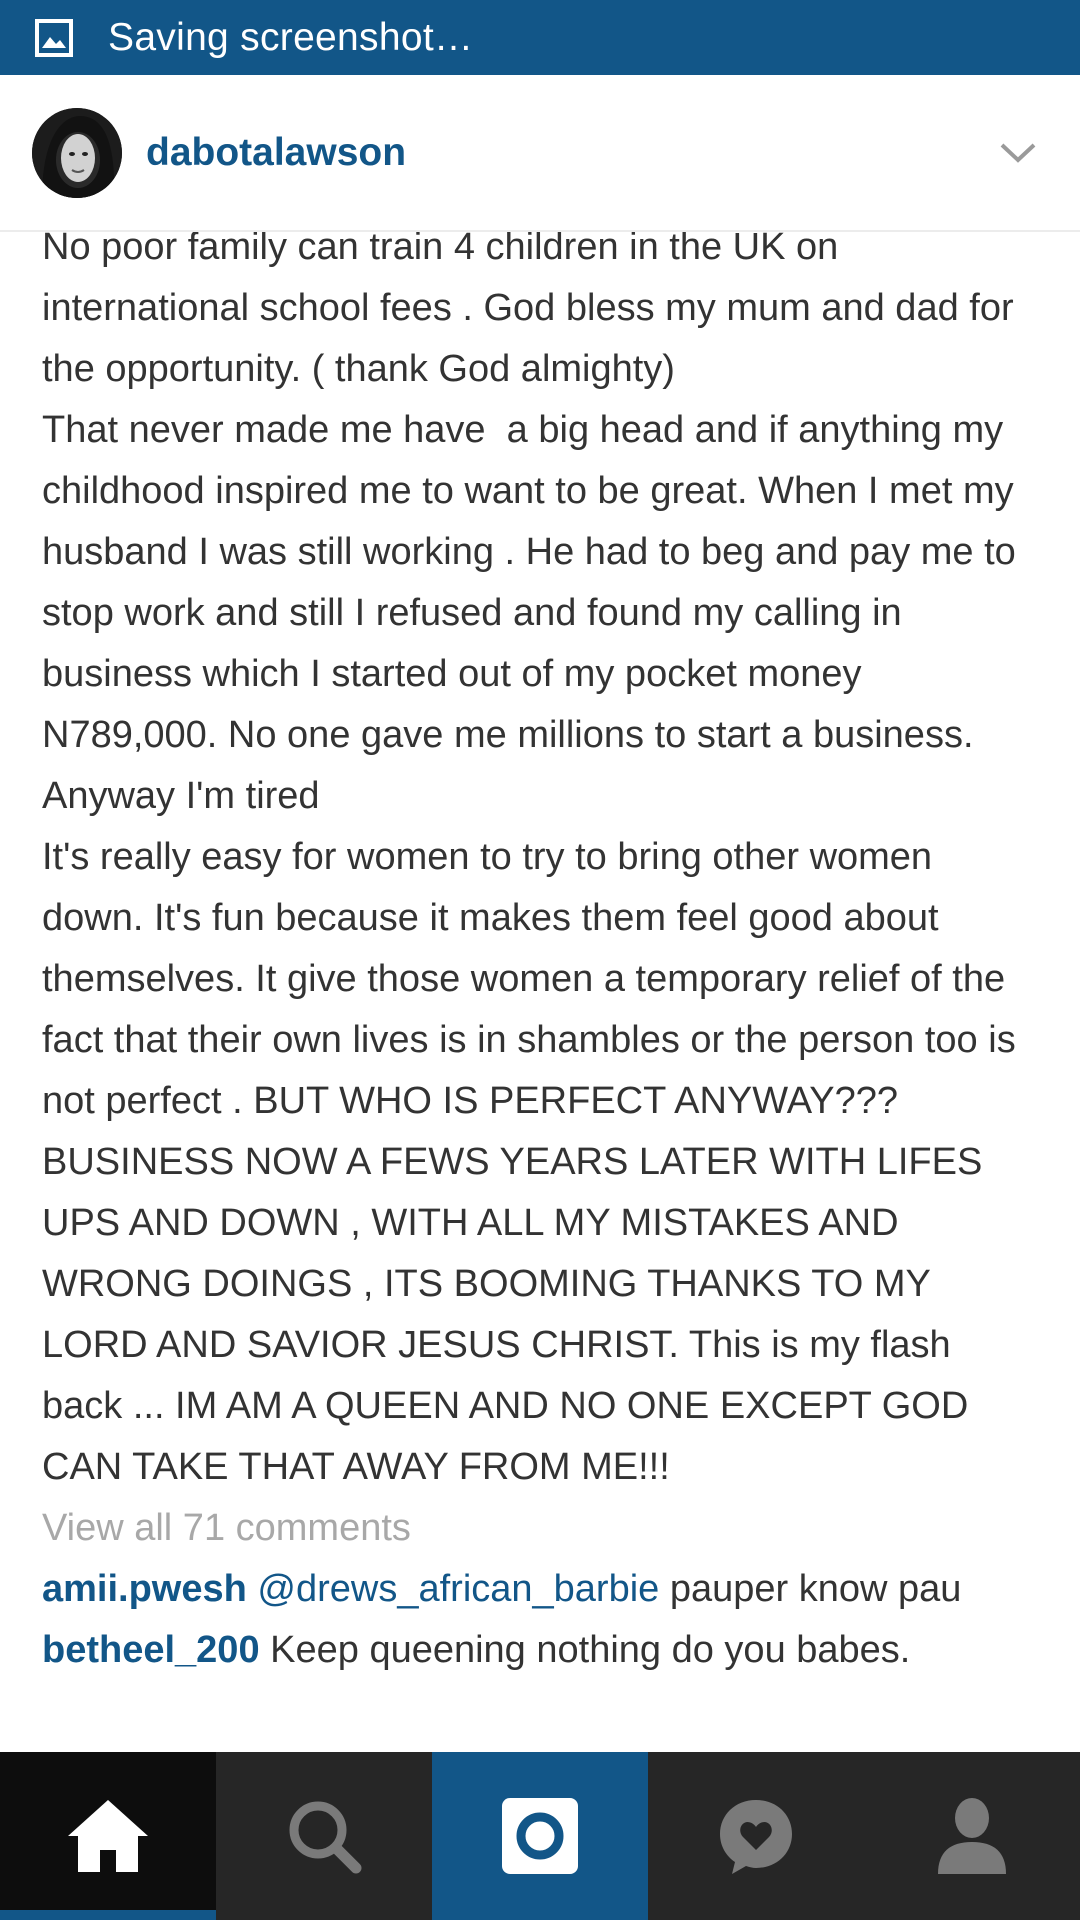 The height and width of the screenshot is (1920, 1080). I want to click on comment-username: betheel_200, so click(151, 1650).